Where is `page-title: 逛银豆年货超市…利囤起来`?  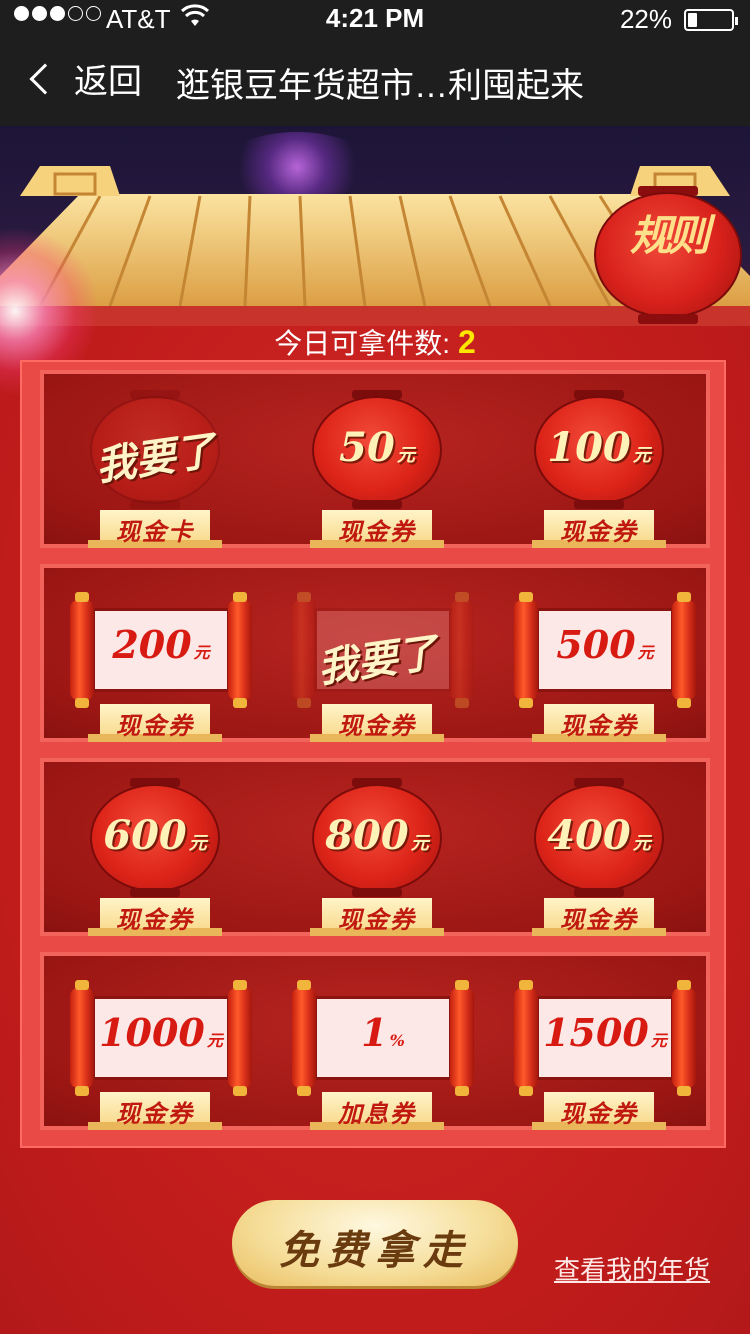 page-title: 逛银豆年货超市…利囤起来 is located at coordinates (380, 86).